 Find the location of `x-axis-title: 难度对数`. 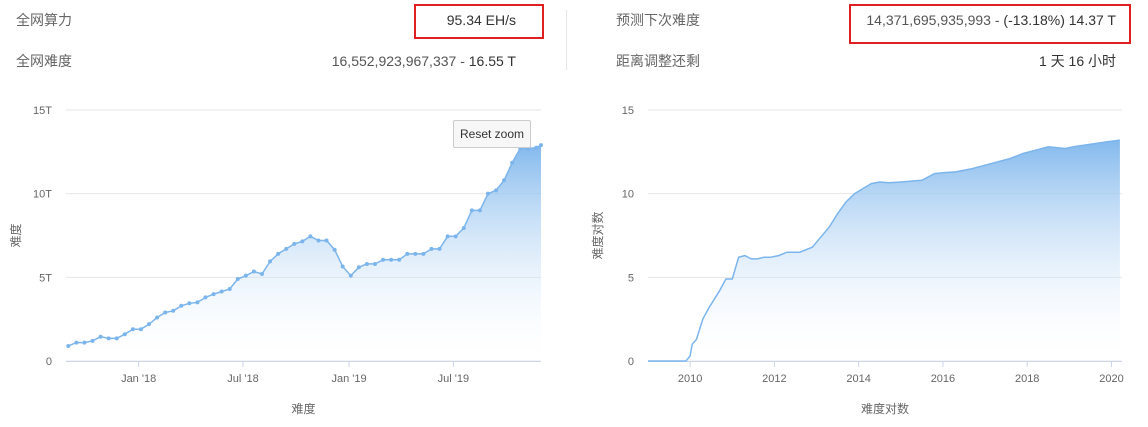

x-axis-title: 难度对数 is located at coordinates (885, 408).